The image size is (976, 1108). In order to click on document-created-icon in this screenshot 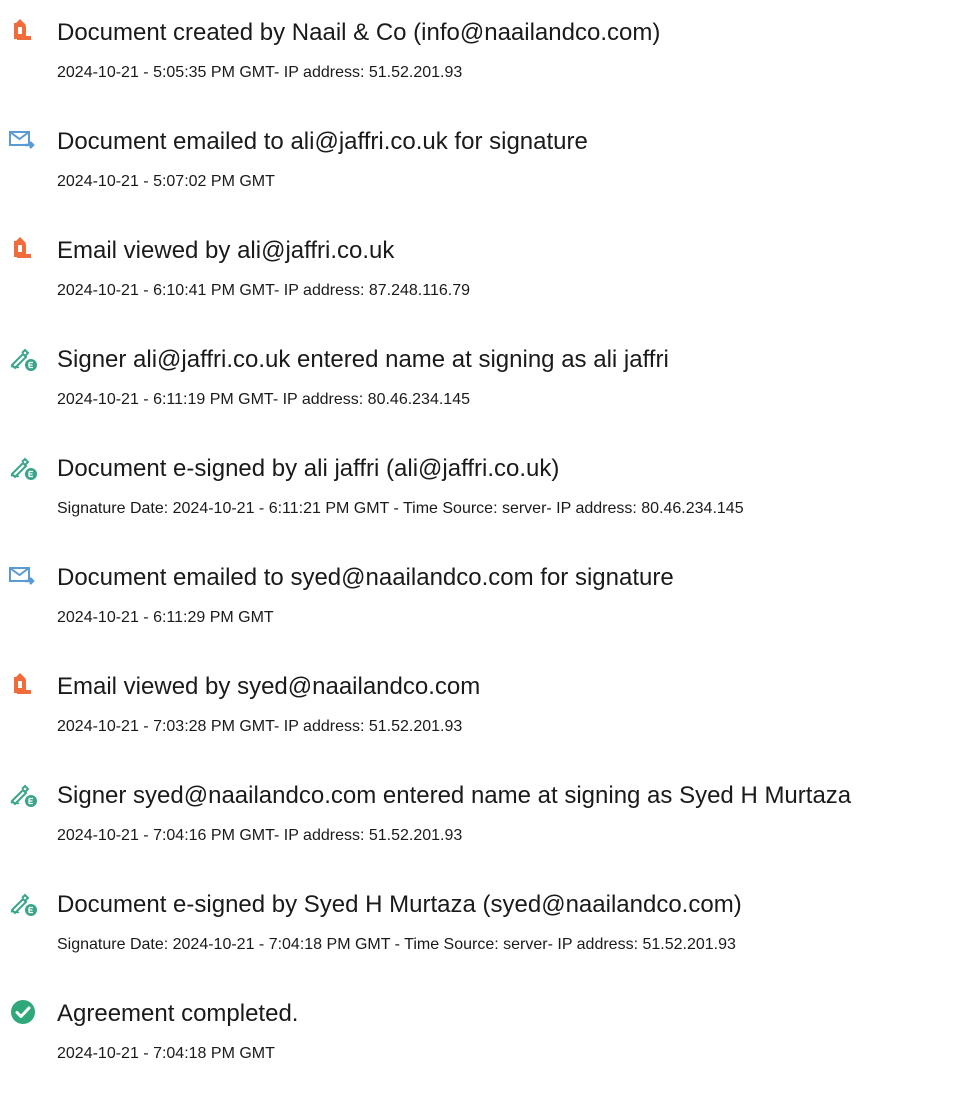, I will do `click(23, 31)`.